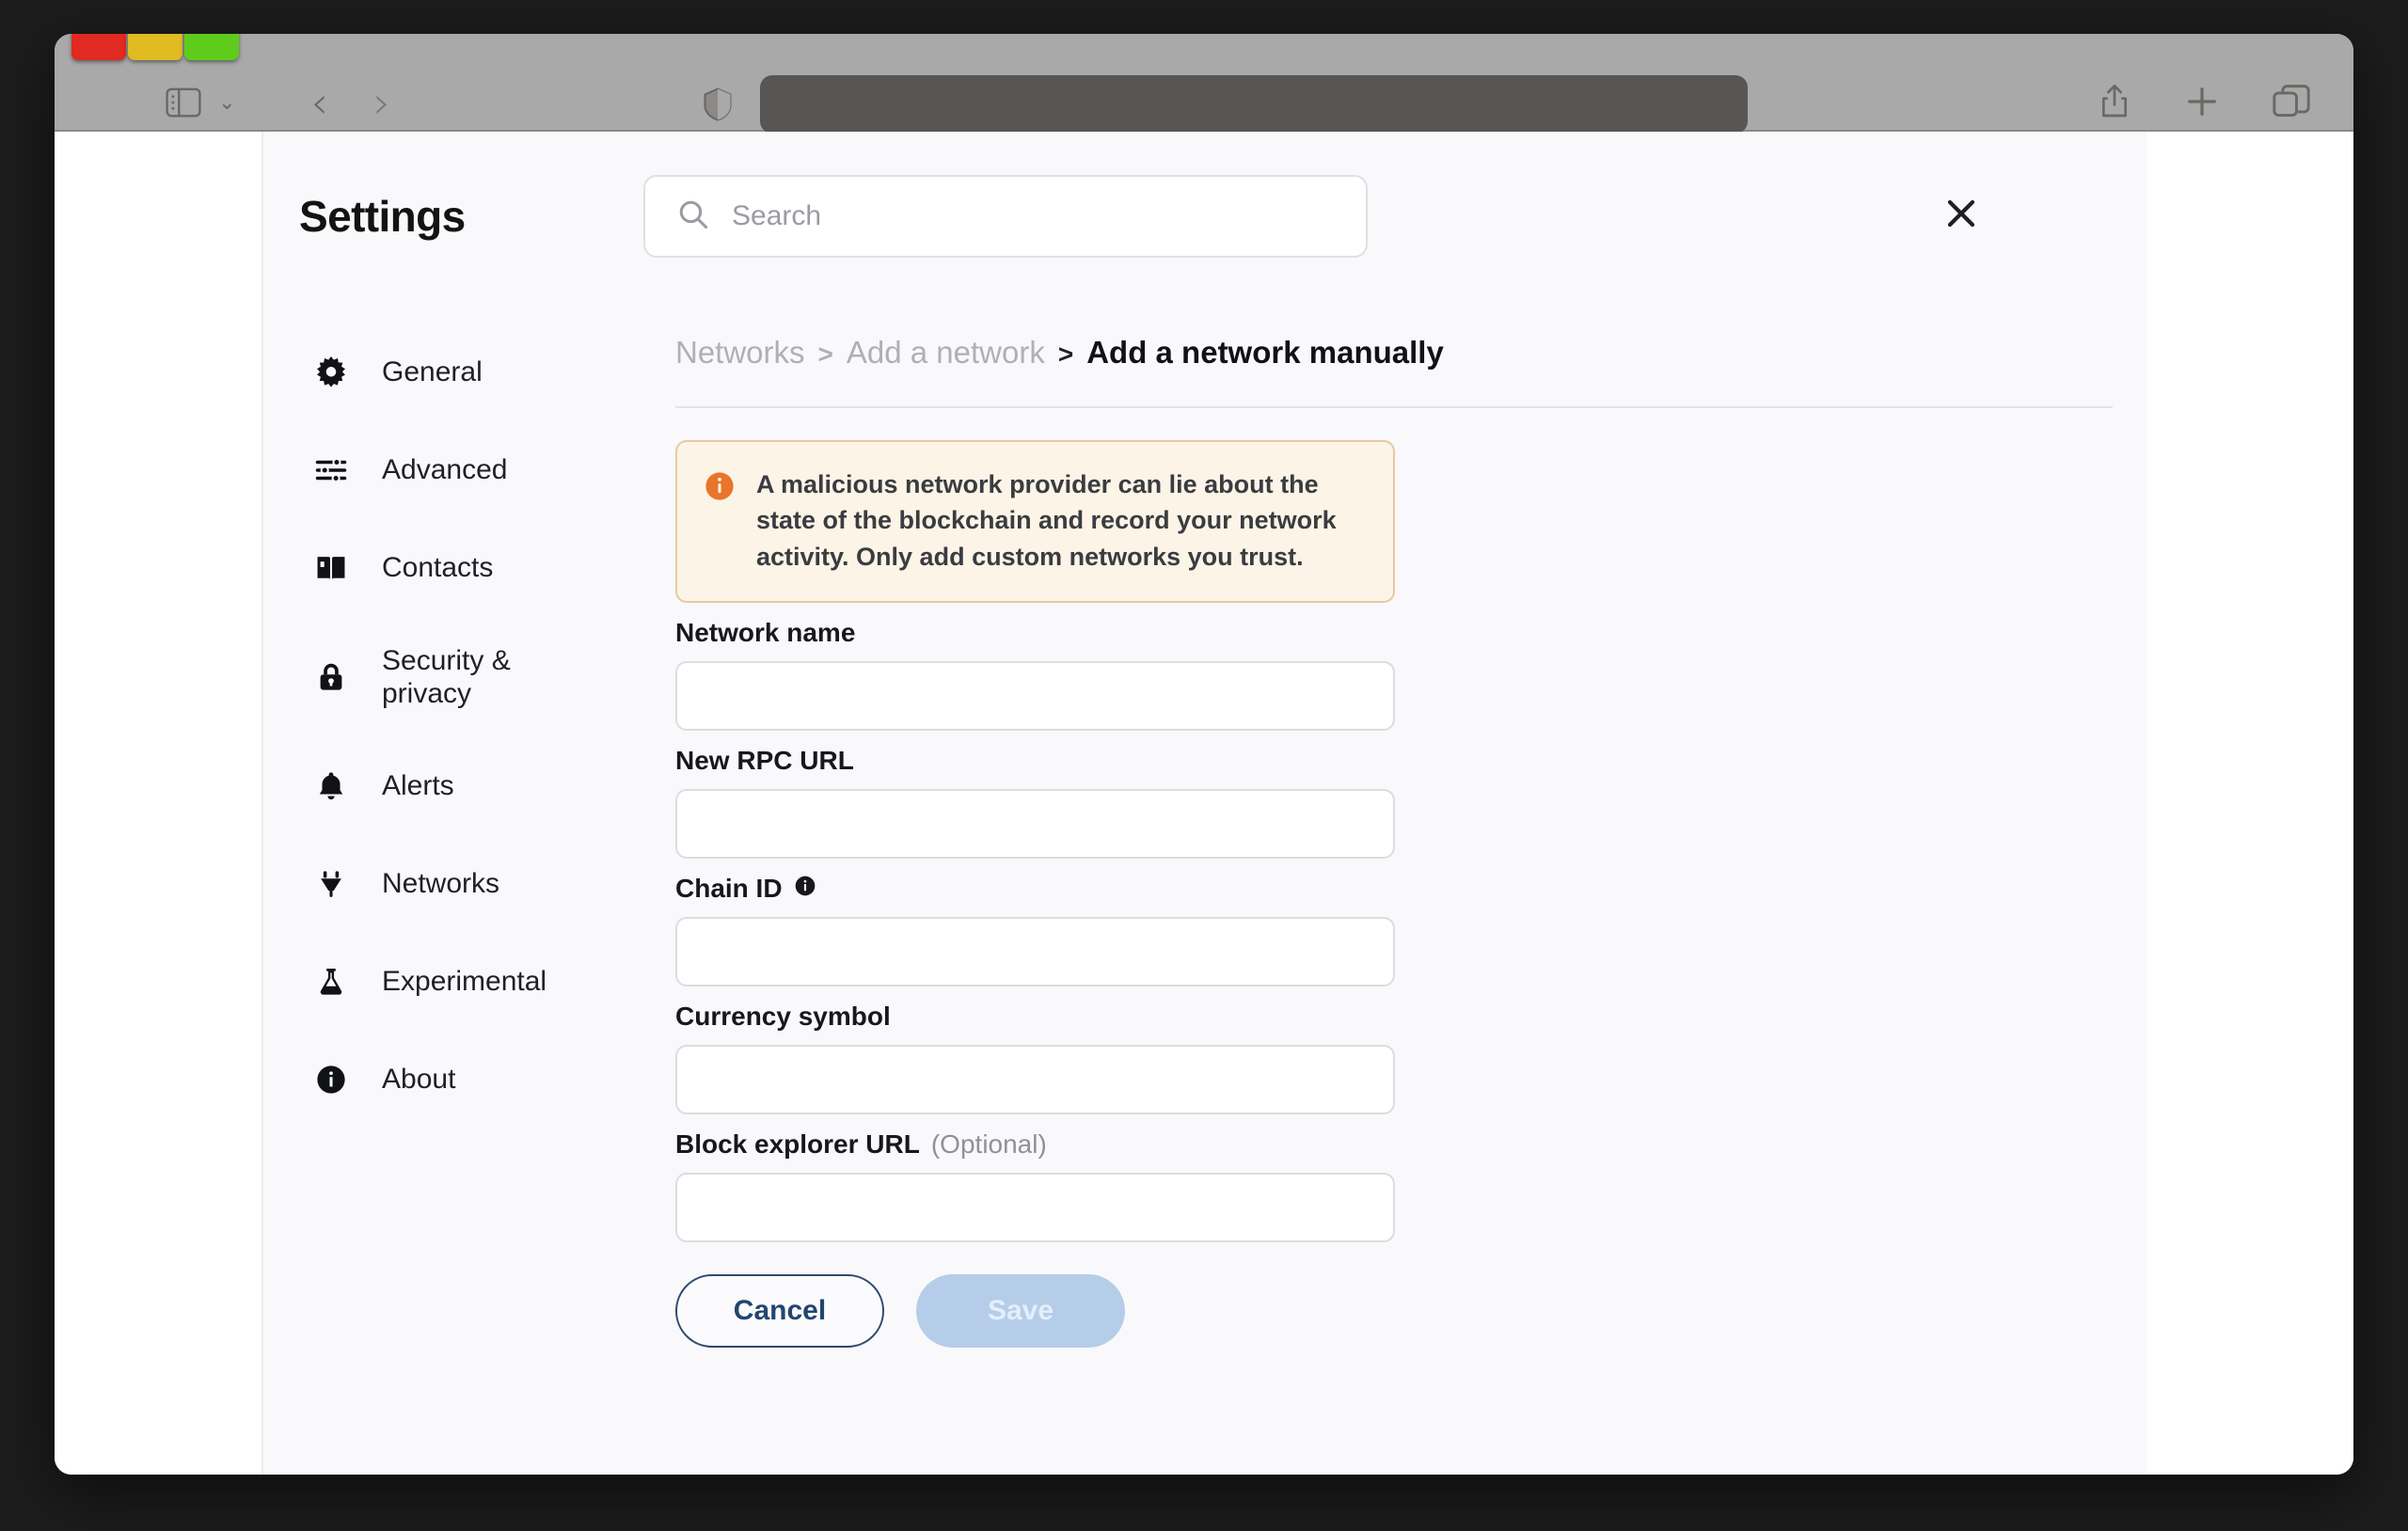 This screenshot has height=1531, width=2408. What do you see at coordinates (331, 677) in the screenshot?
I see `lock-icon` at bounding box center [331, 677].